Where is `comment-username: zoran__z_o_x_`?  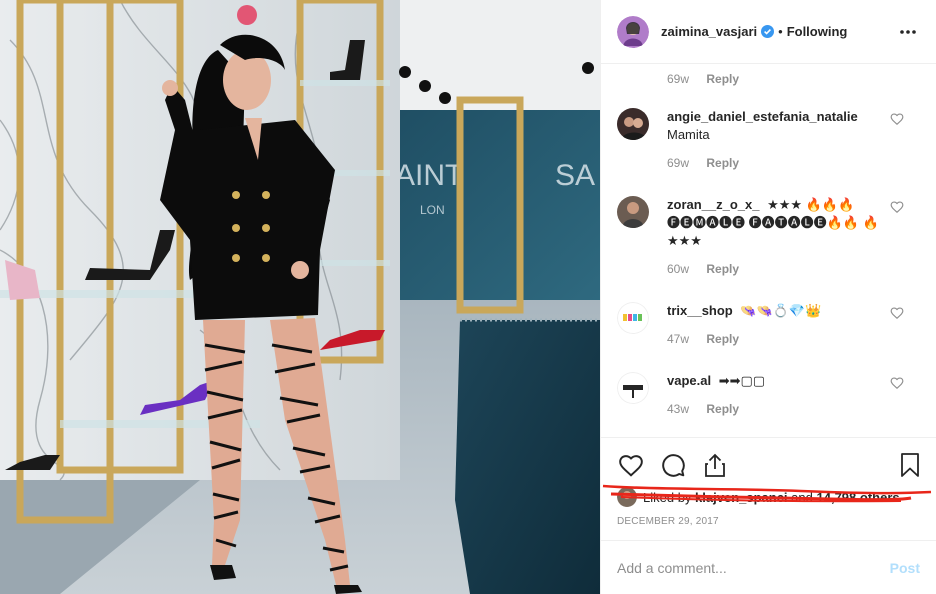 comment-username: zoran__z_o_x_ is located at coordinates (713, 204).